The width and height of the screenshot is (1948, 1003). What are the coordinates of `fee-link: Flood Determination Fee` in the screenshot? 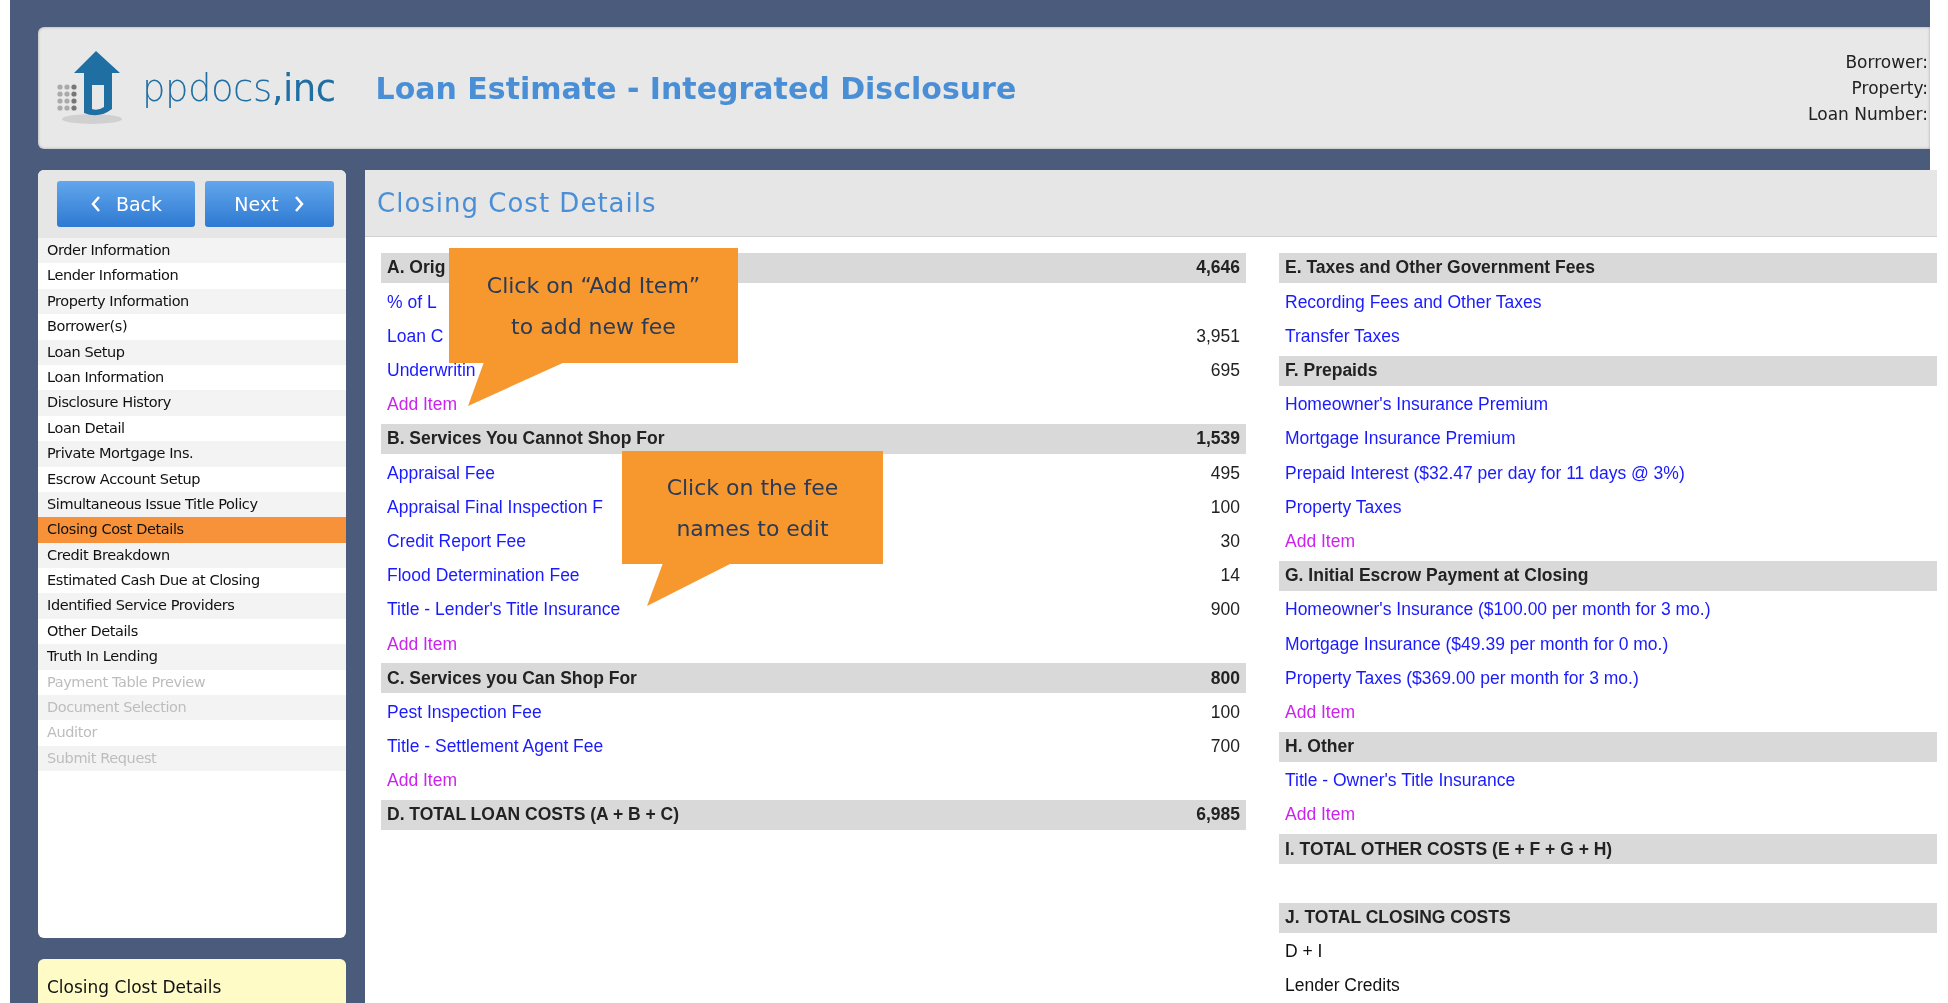 It's located at (480, 576).